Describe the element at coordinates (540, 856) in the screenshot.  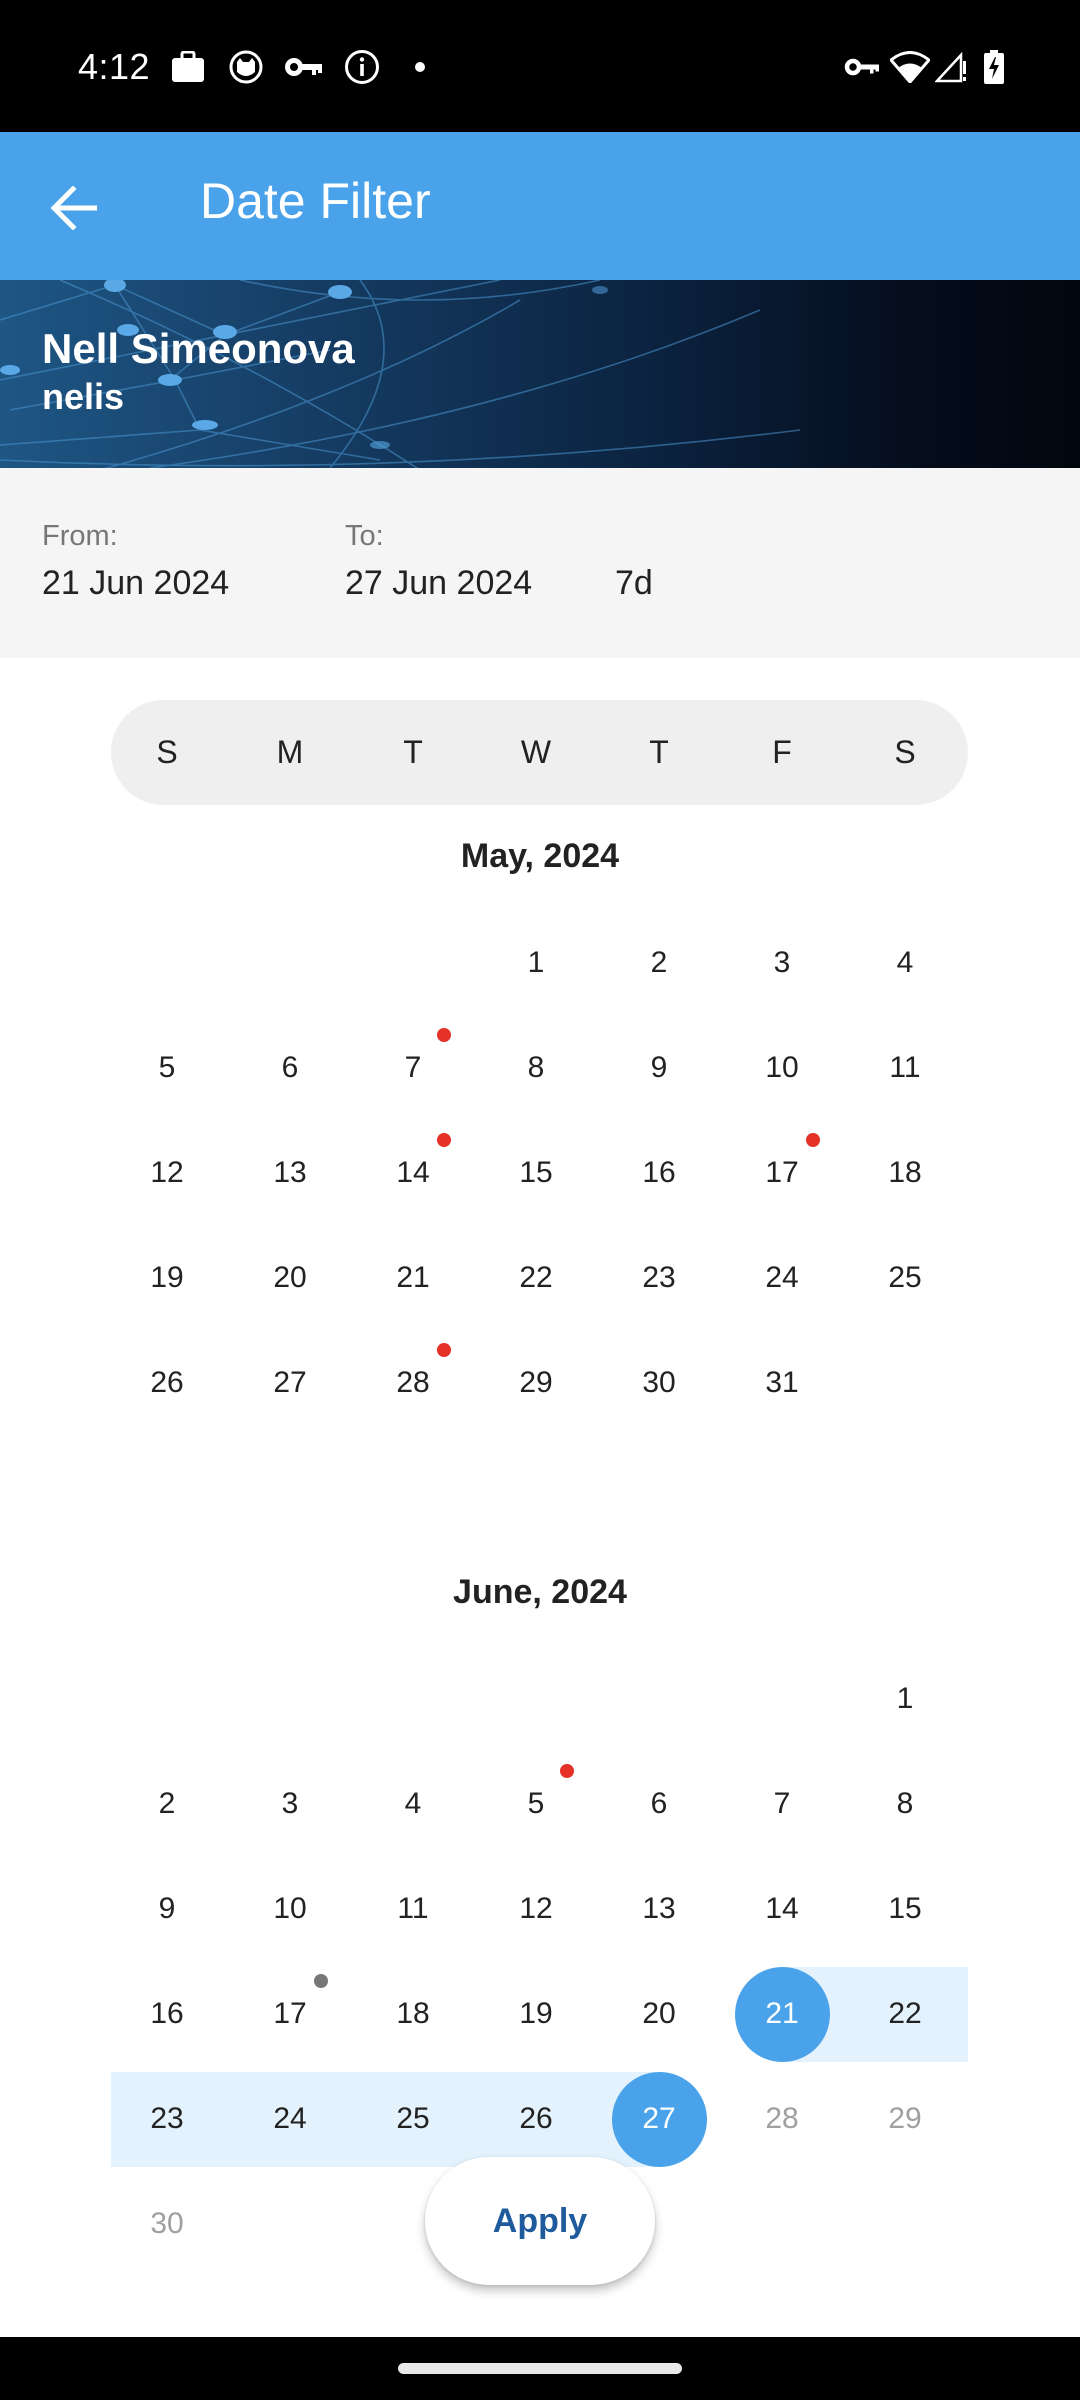
I see `month-title: May, 2024` at that location.